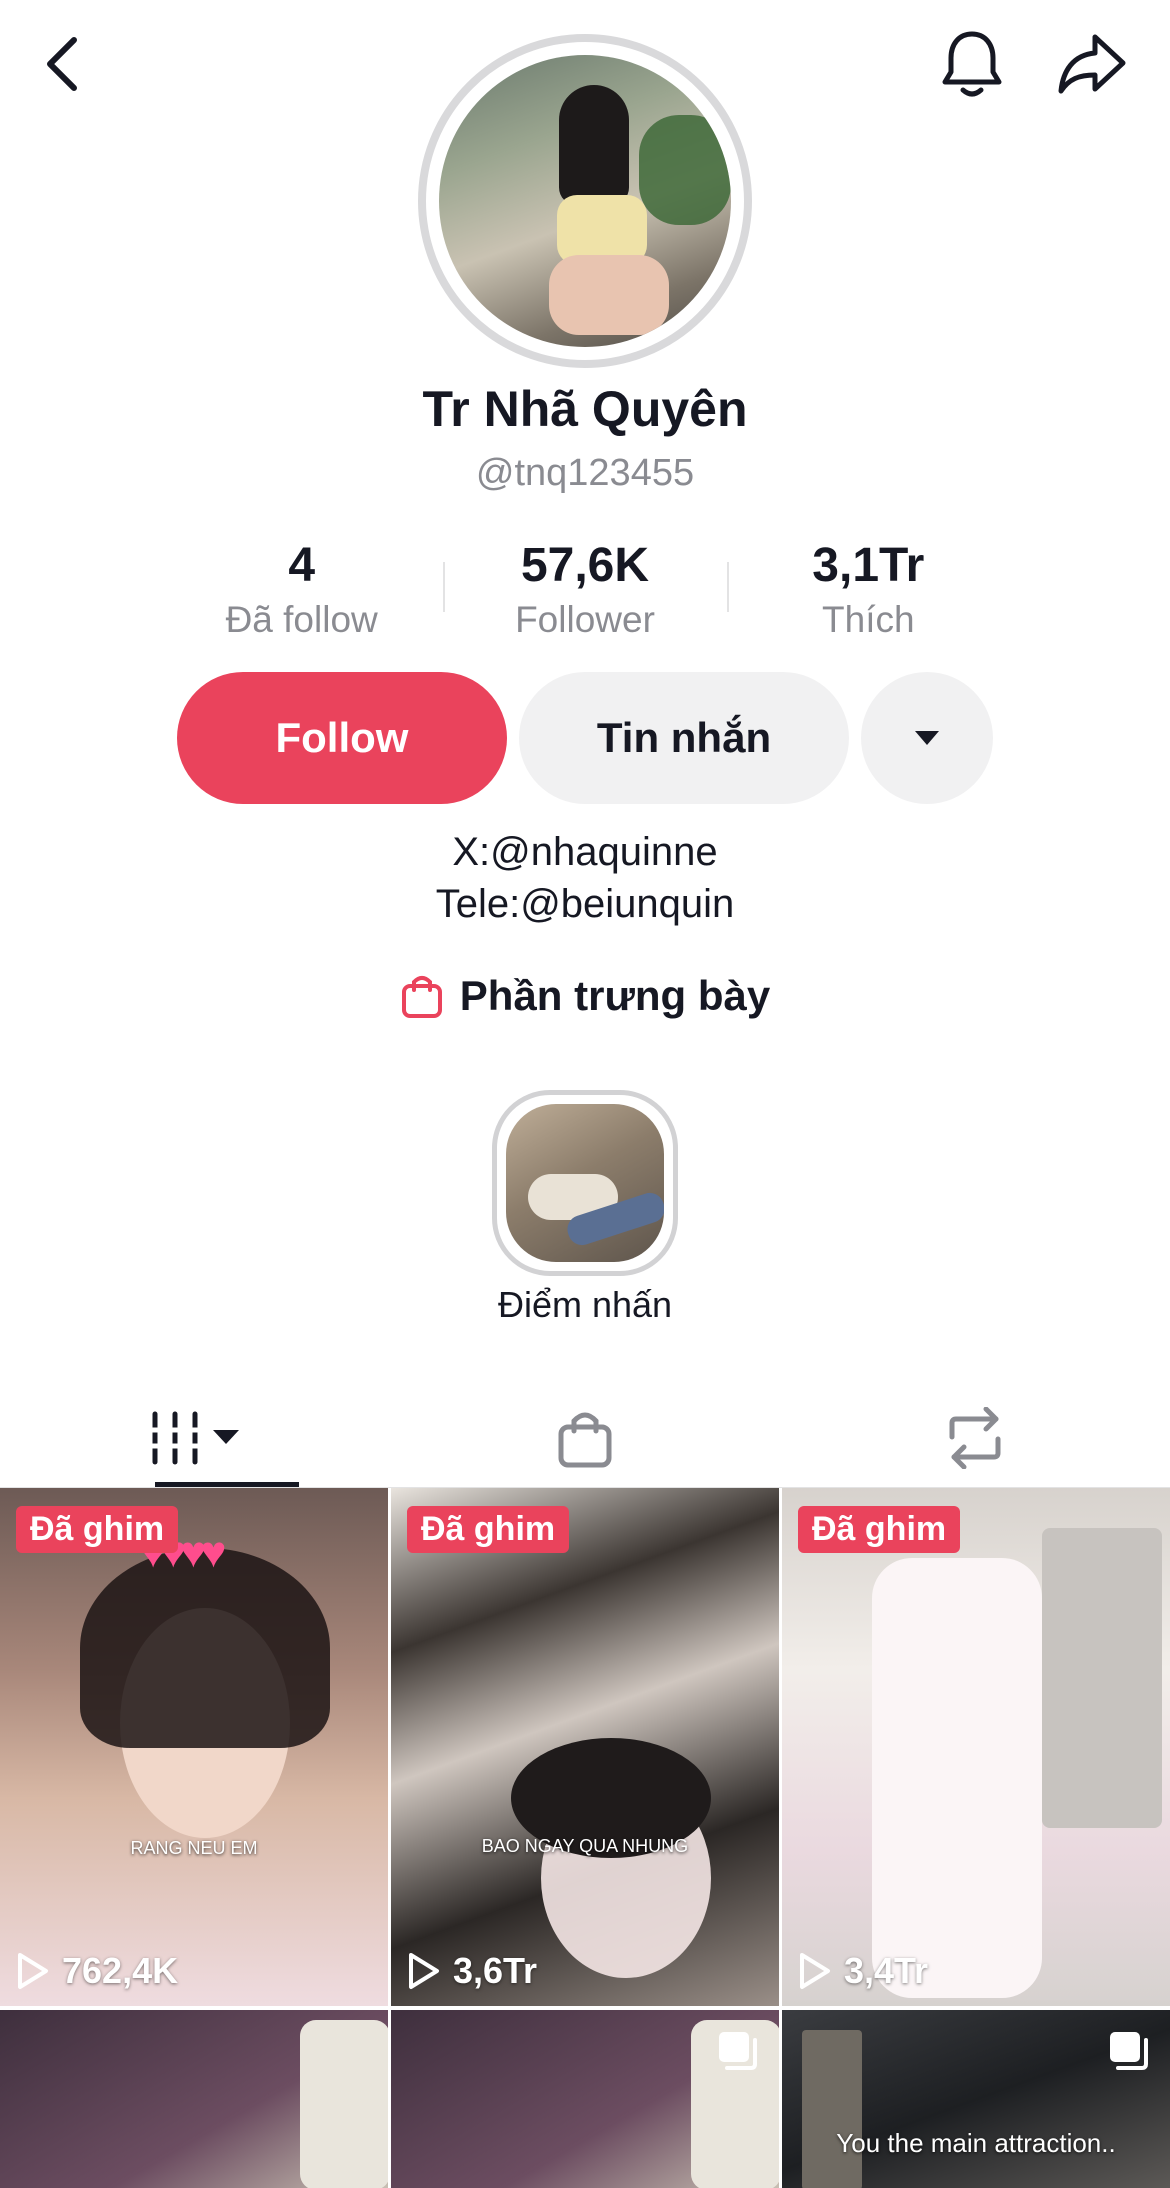 The image size is (1170, 2188). I want to click on profile-handle: @tnq123455, so click(585, 473).